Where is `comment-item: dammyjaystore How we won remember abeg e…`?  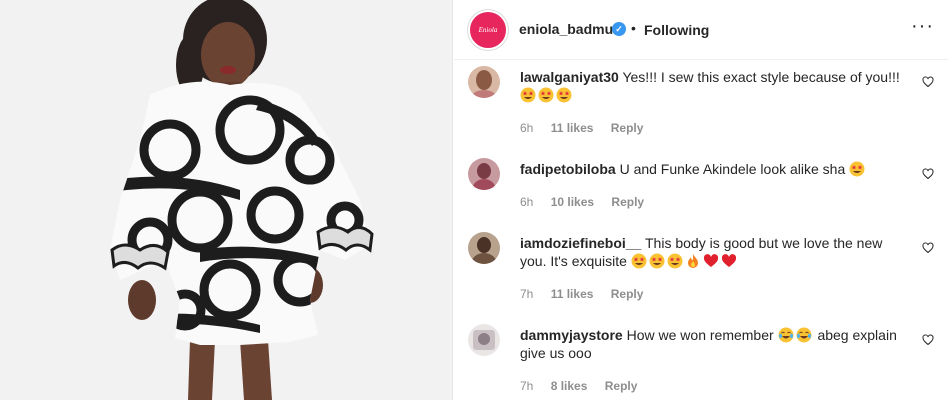 comment-item: dammyjaystore How we won remember abeg e… is located at coordinates (701, 362).